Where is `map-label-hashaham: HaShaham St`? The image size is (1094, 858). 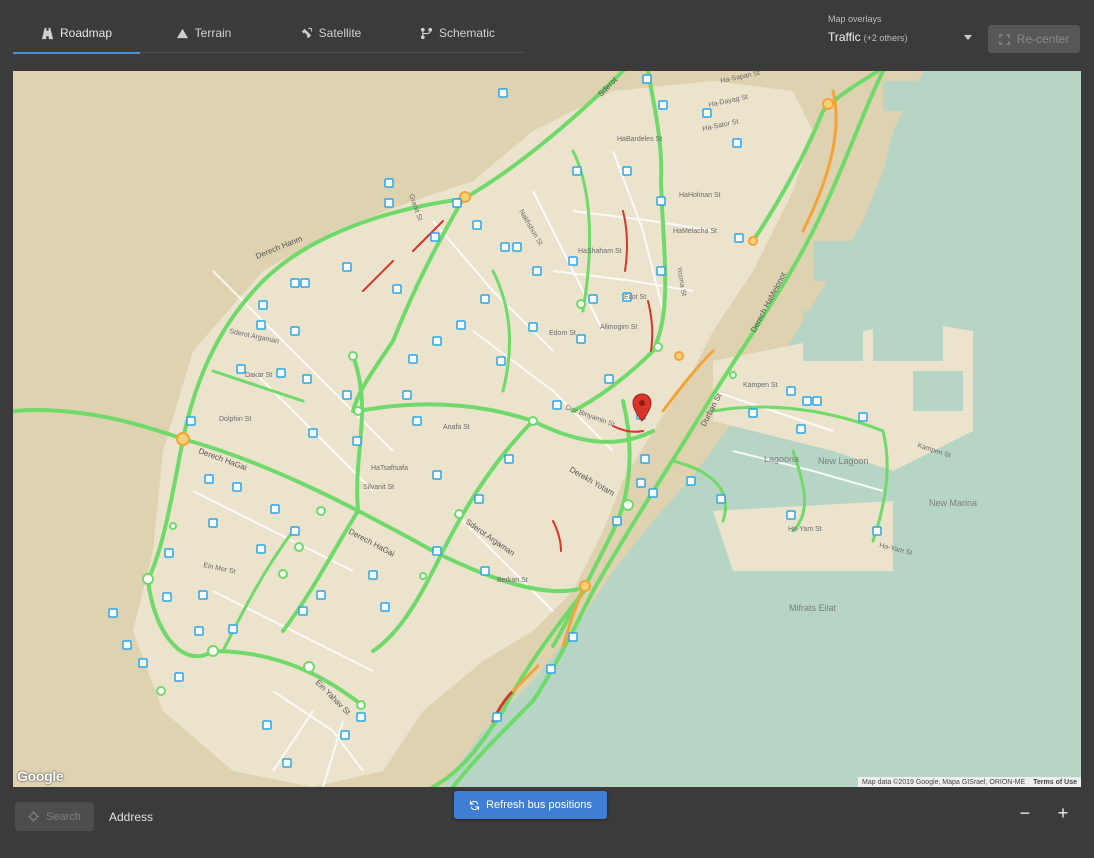 map-label-hashaham: HaShaham St is located at coordinates (600, 251).